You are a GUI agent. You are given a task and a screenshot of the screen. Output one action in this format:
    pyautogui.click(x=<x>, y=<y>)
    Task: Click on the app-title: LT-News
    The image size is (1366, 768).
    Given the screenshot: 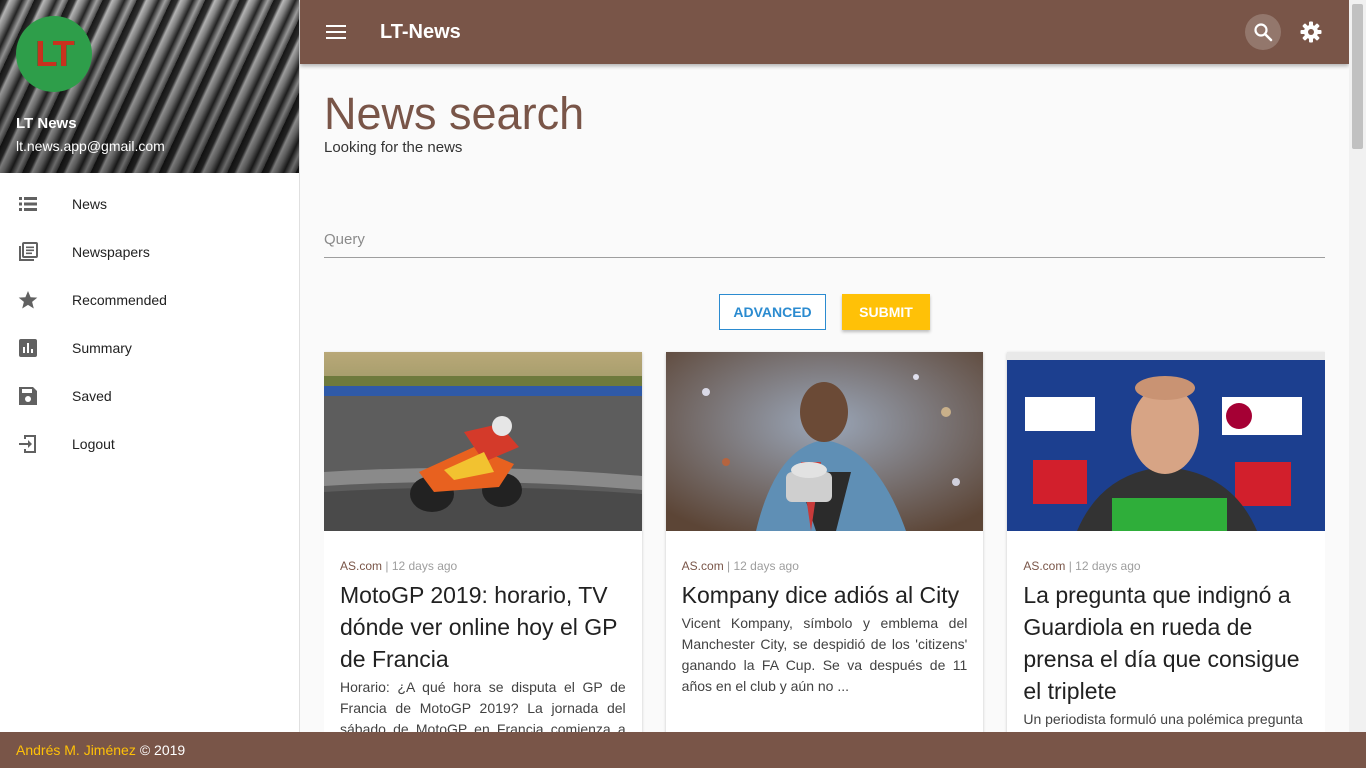 What is the action you would take?
    pyautogui.click(x=420, y=31)
    